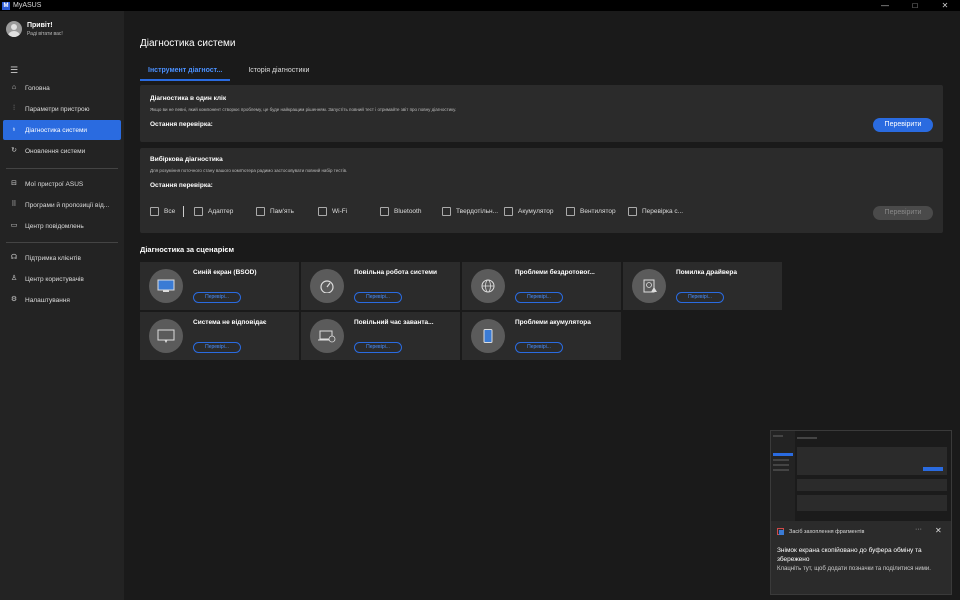  I want to click on sidebar-item-label: Налаштування, so click(47, 300).